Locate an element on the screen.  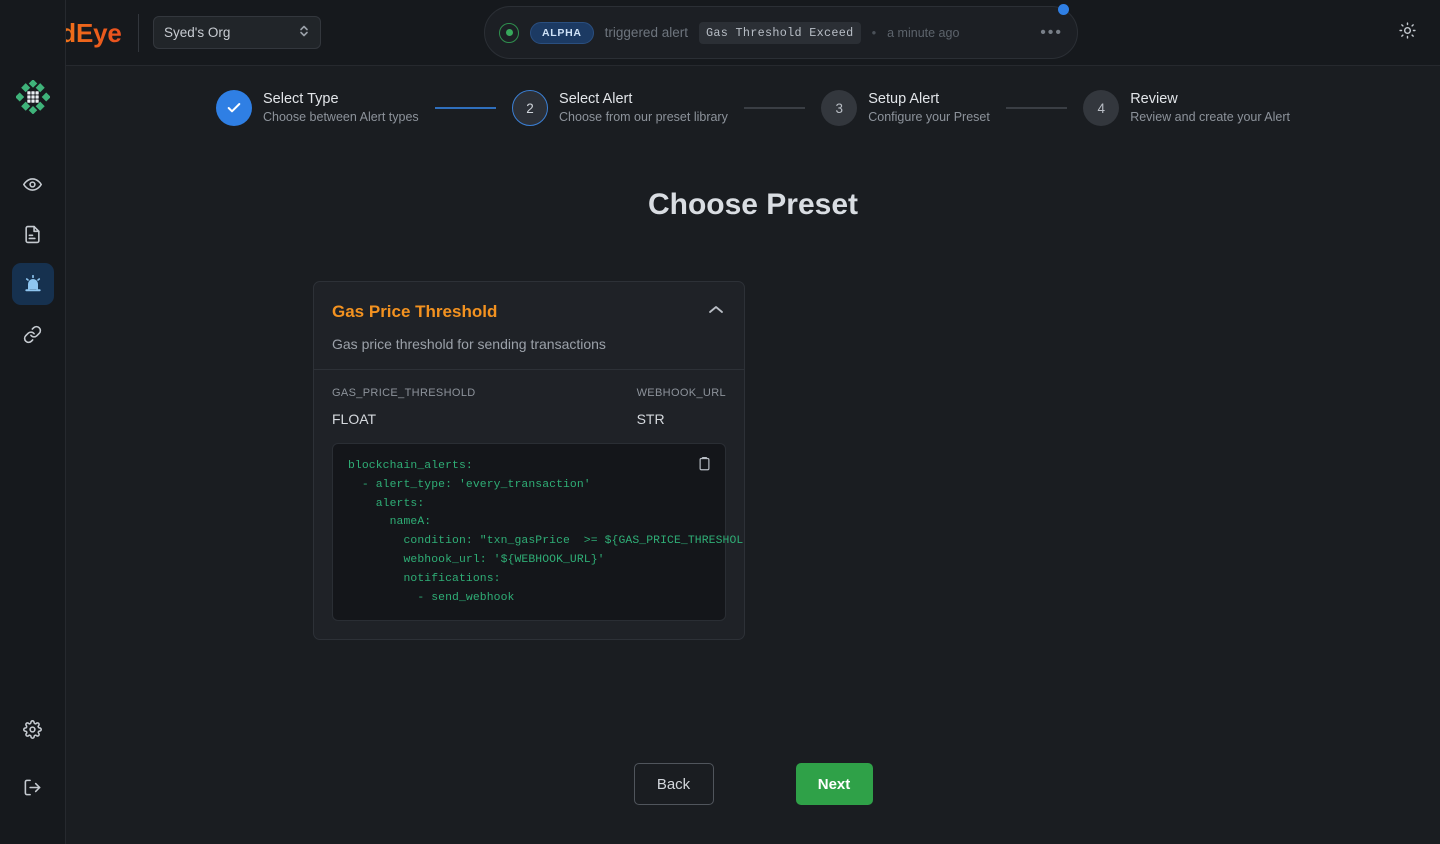
gear-icon is located at coordinates (32, 729).